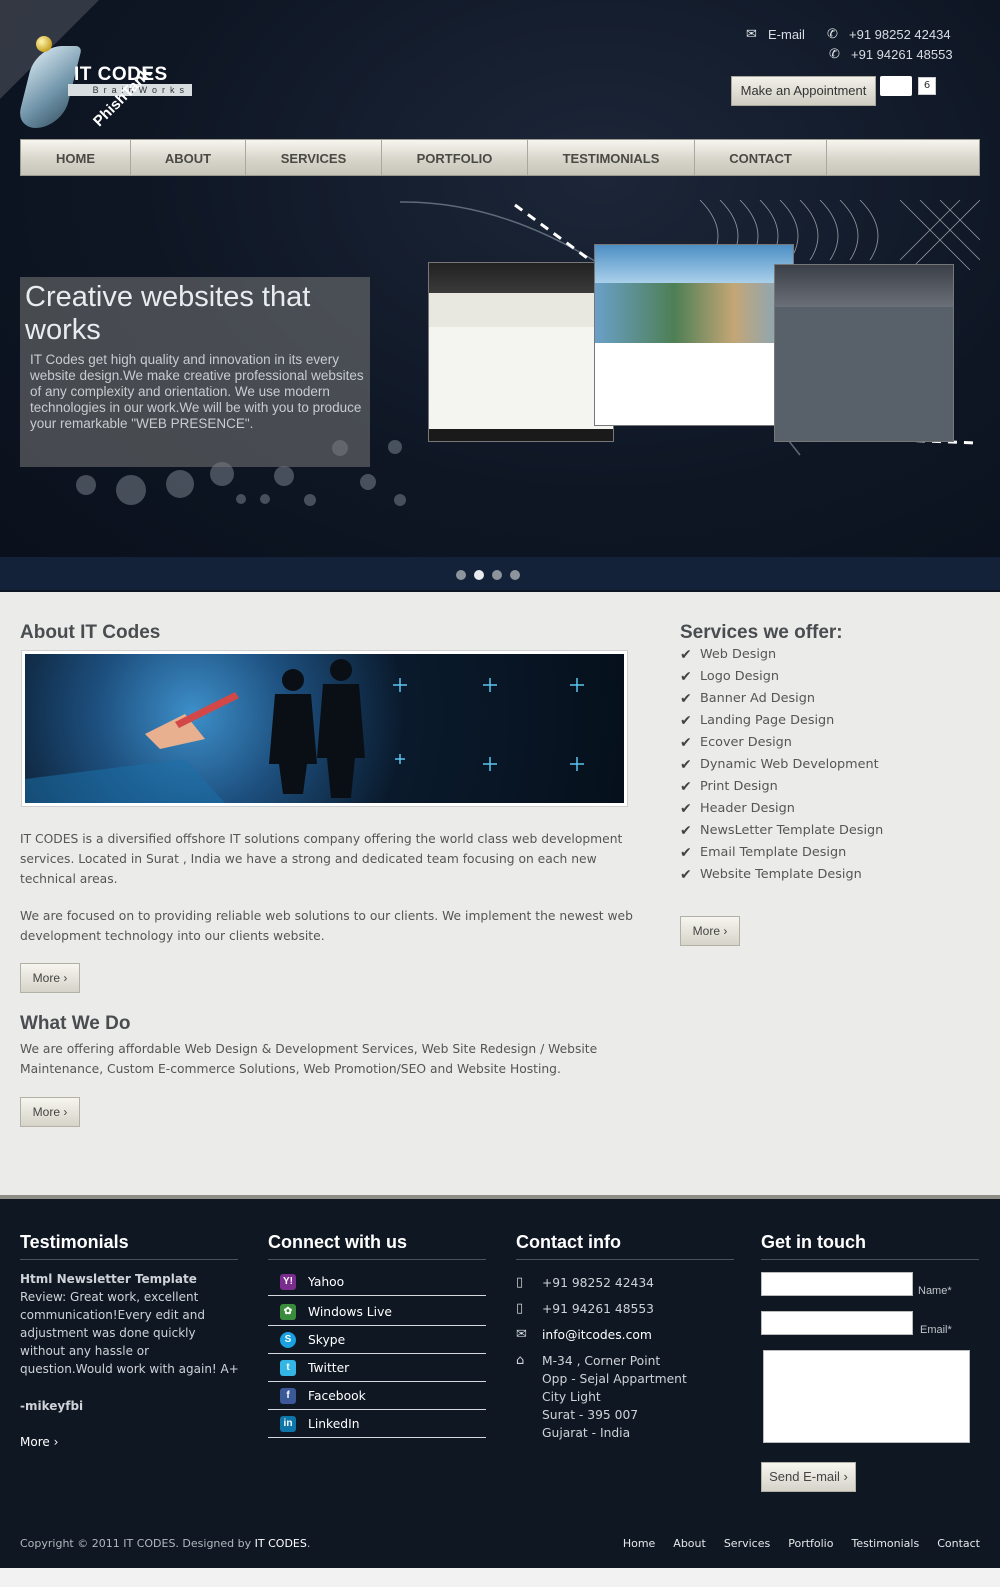  I want to click on message-textarea, so click(866, 1396).